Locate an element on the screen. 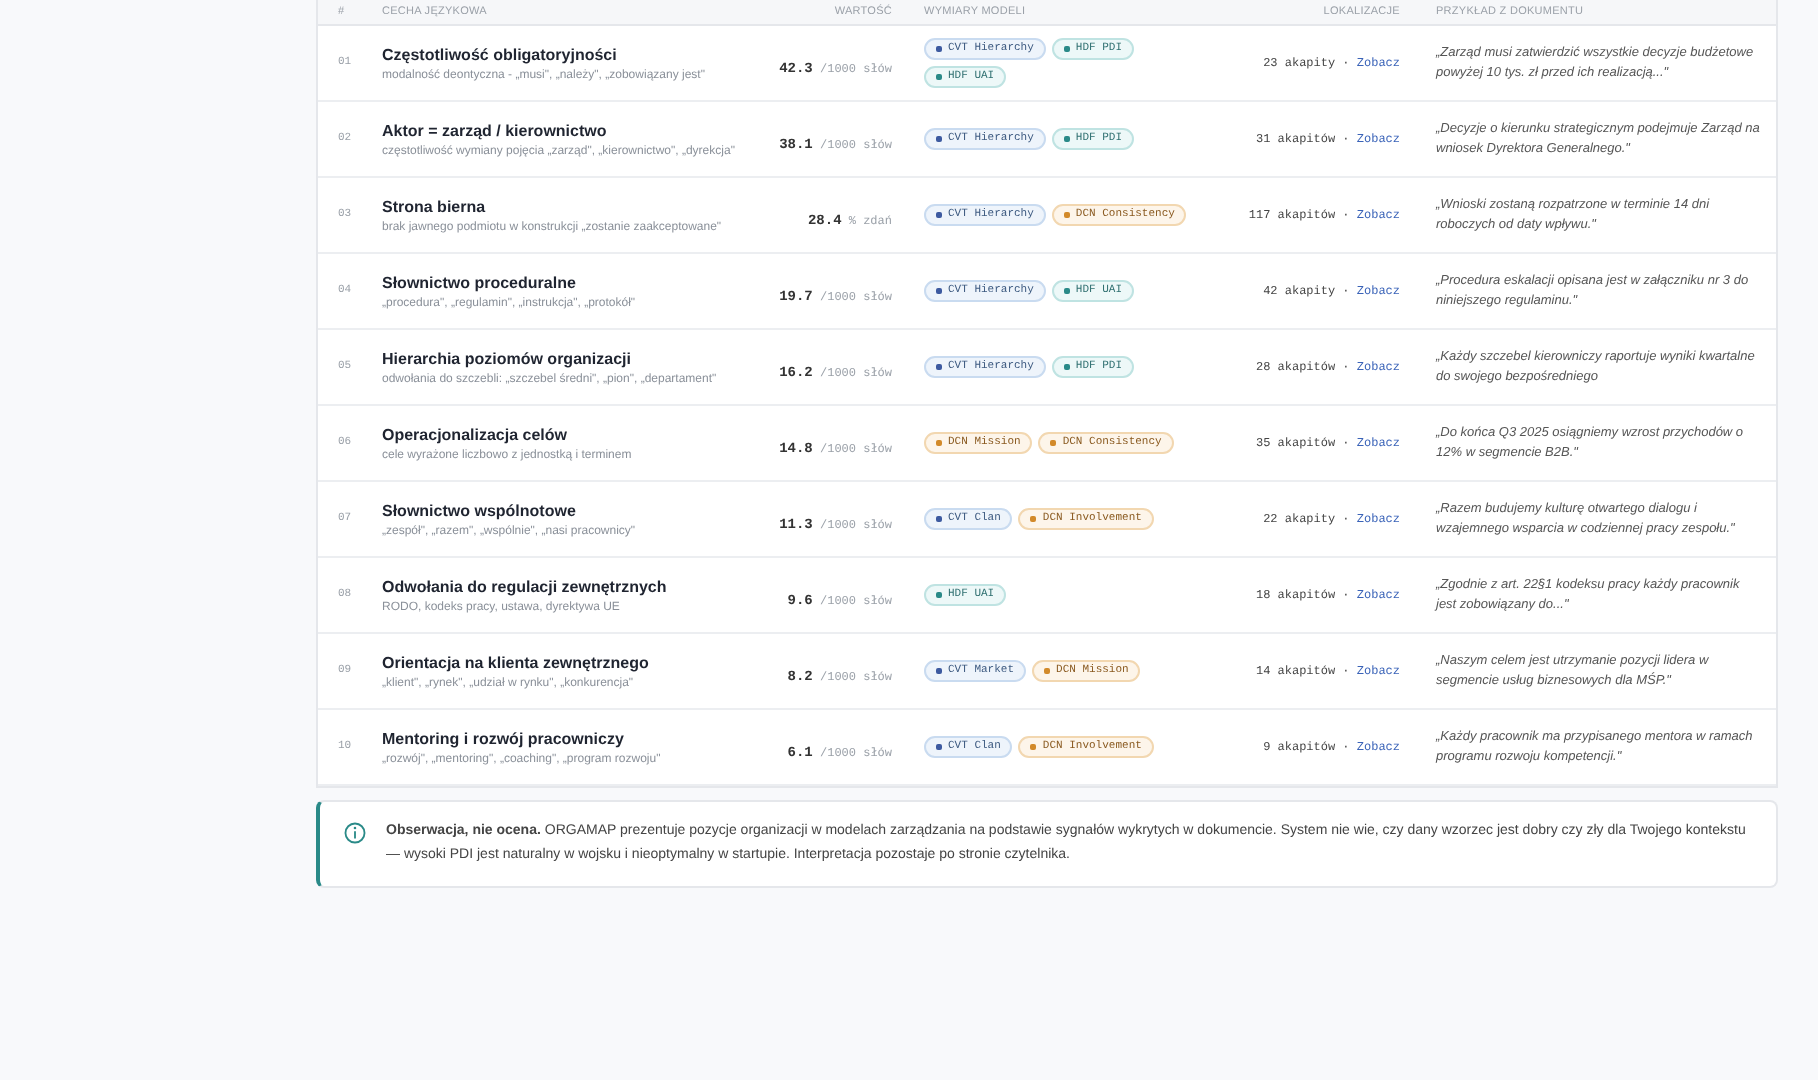  feature-name: Słownictwo wspólnotowe is located at coordinates (480, 510).